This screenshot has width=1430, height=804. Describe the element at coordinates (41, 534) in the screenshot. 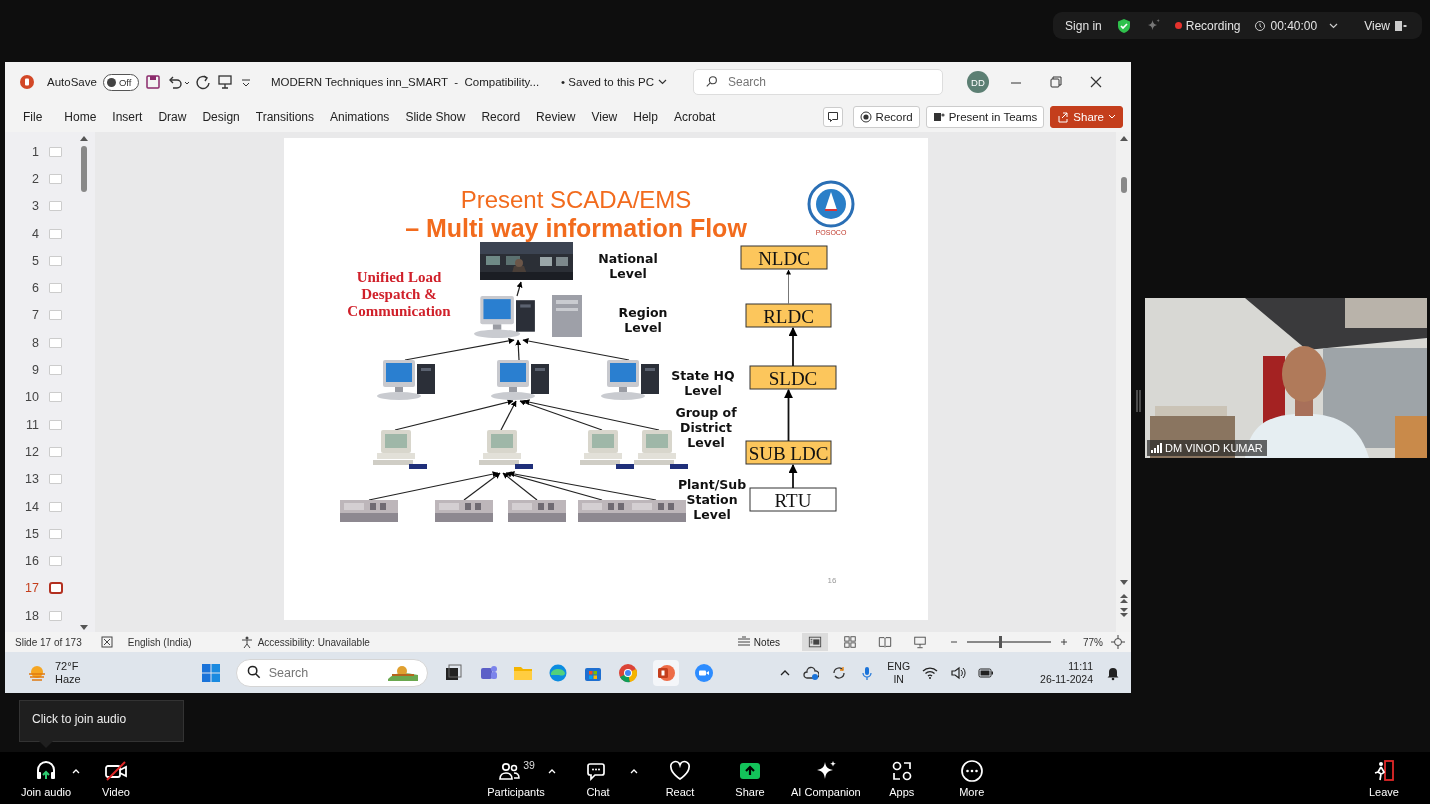

I see `slide-thumbnail: 15` at that location.